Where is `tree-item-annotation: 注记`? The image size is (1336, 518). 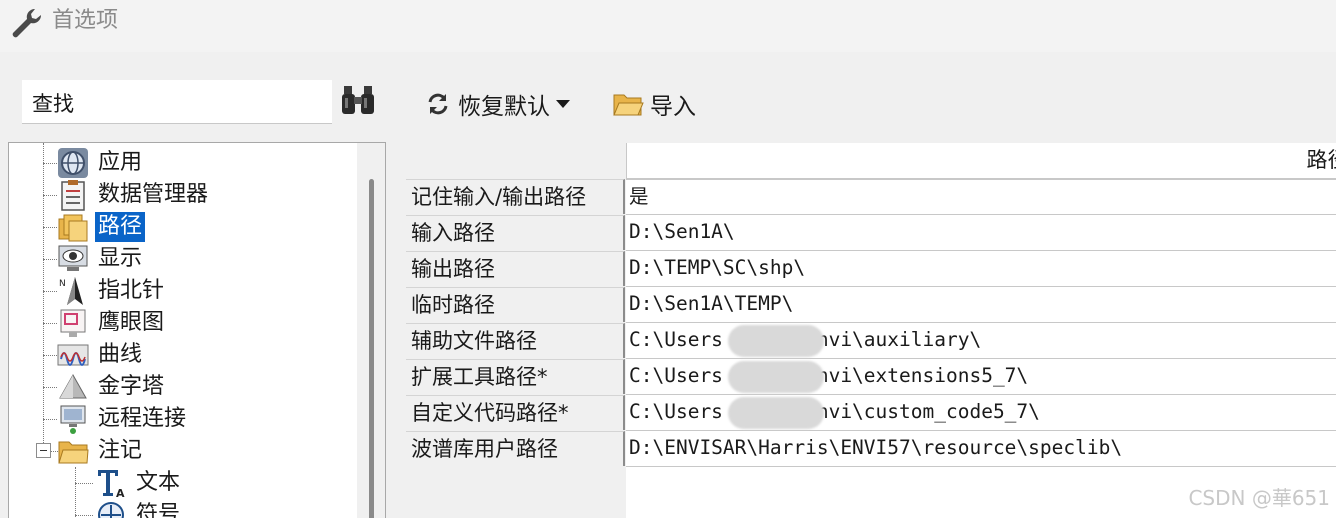
tree-item-annotation: 注记 is located at coordinates (101, 451).